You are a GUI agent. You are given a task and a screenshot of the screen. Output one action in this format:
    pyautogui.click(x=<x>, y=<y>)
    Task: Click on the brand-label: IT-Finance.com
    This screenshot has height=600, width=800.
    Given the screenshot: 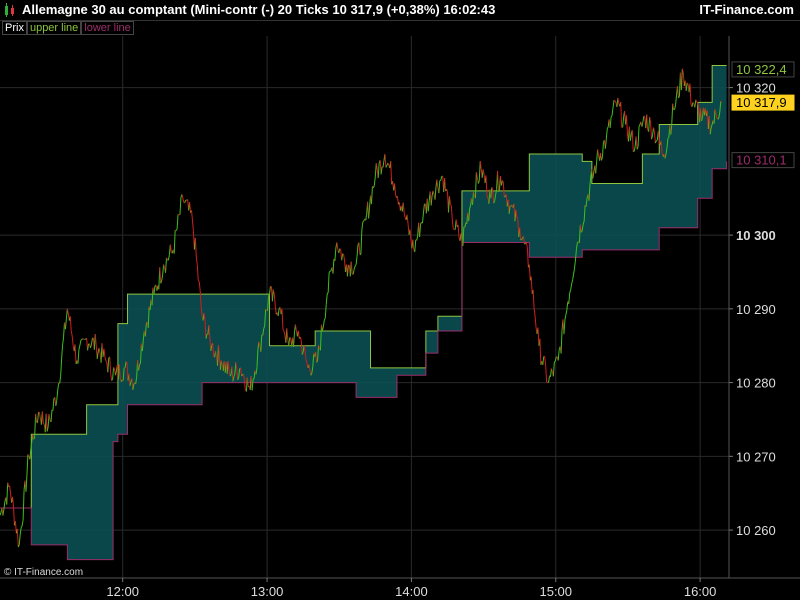 What is the action you would take?
    pyautogui.click(x=746, y=9)
    